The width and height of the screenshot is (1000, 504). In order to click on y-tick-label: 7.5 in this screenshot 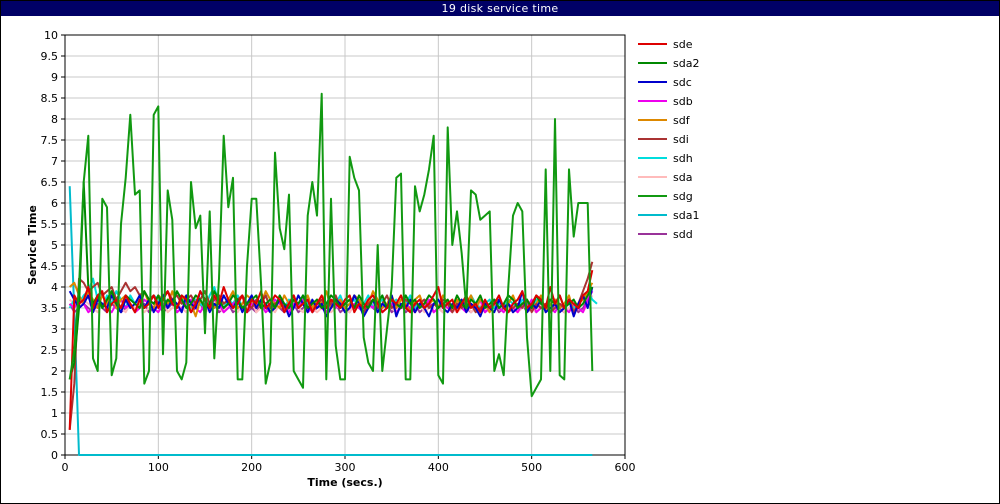, I will do `click(50, 140)`.